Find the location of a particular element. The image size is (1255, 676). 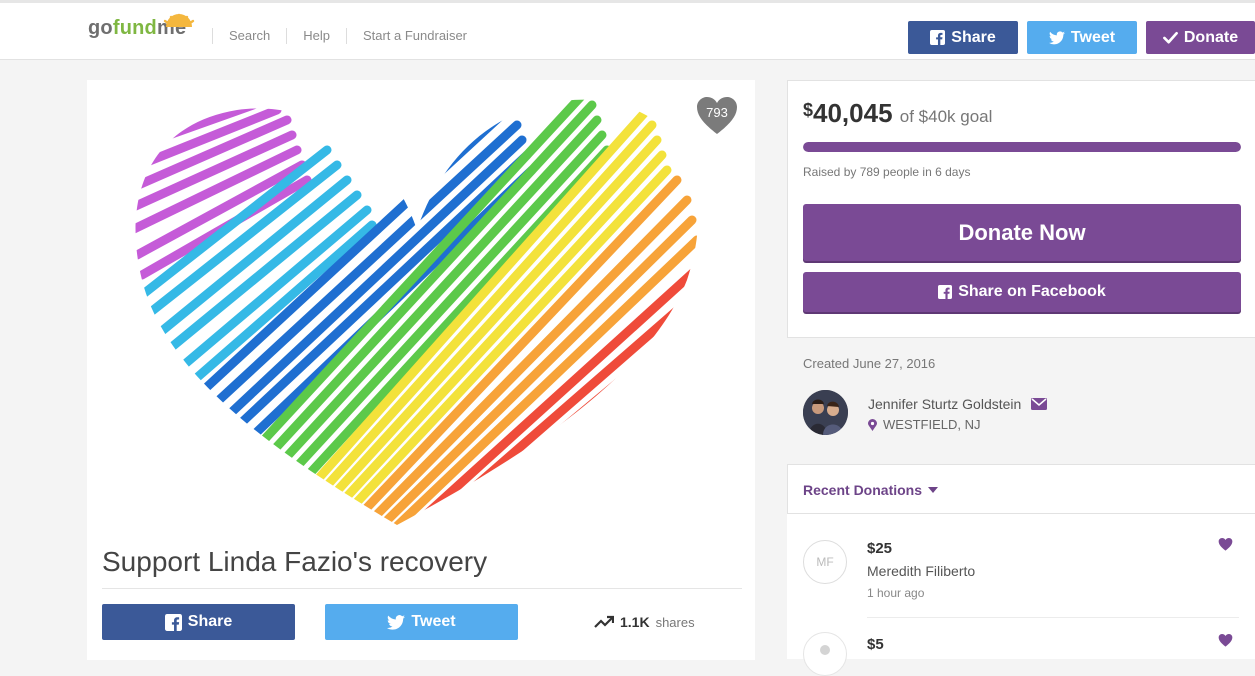

donor-name: Meredith Filiberto is located at coordinates (921, 571).